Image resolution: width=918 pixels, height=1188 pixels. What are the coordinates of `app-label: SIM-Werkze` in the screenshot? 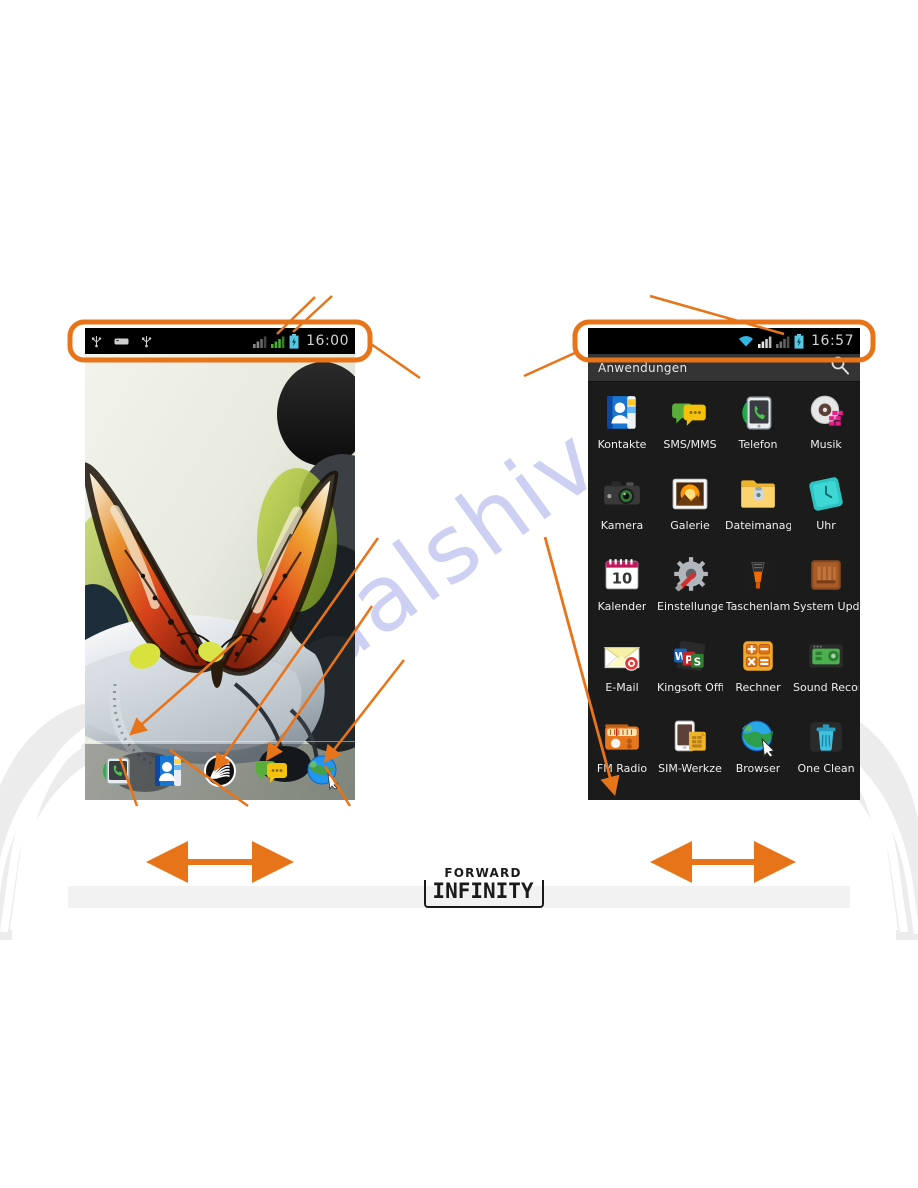 It's located at (690, 769).